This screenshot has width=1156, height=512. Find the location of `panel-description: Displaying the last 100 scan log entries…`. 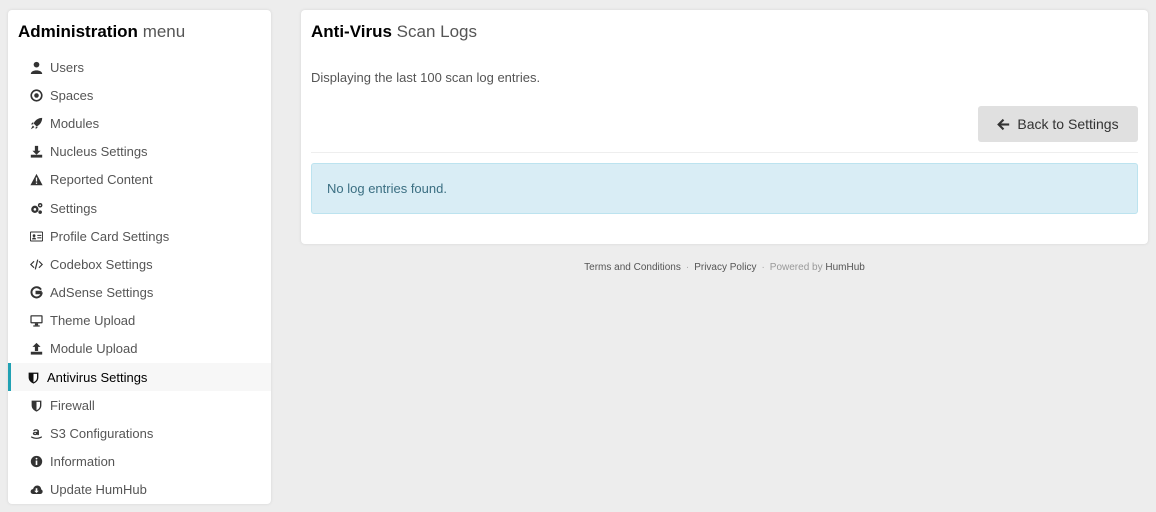

panel-description: Displaying the last 100 scan log entries… is located at coordinates (426, 77).